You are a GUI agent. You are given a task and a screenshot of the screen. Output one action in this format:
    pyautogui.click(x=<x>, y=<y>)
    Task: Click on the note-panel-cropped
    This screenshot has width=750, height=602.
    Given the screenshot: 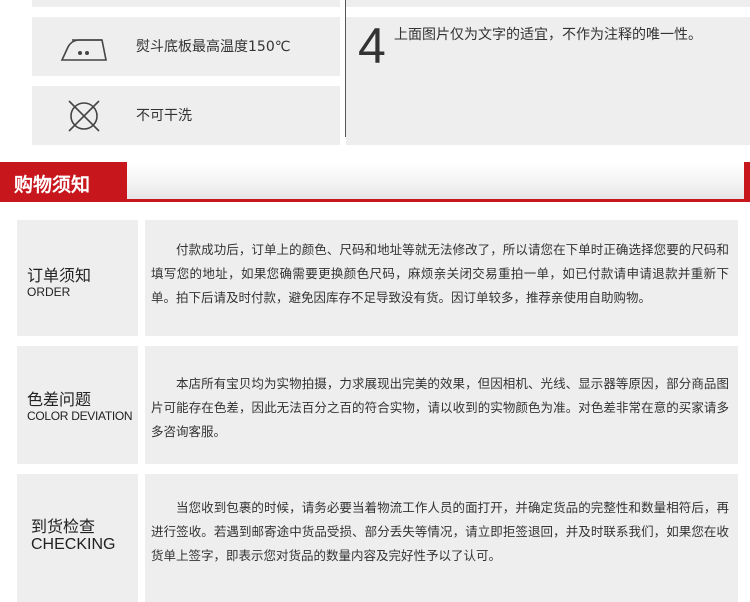 What is the action you would take?
    pyautogui.click(x=548, y=3)
    